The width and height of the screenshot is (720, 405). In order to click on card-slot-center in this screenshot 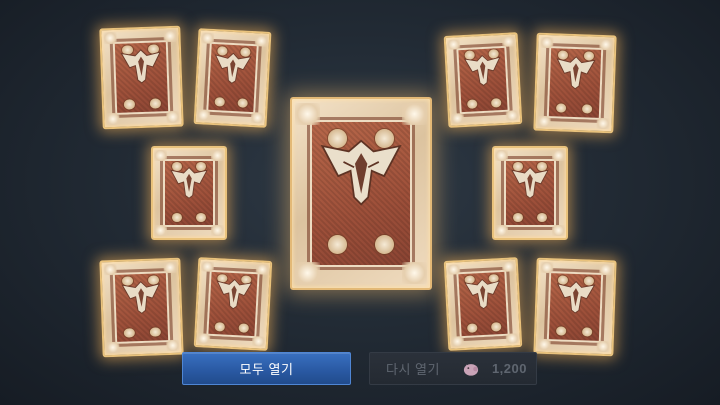, I will do `click(361, 193)`.